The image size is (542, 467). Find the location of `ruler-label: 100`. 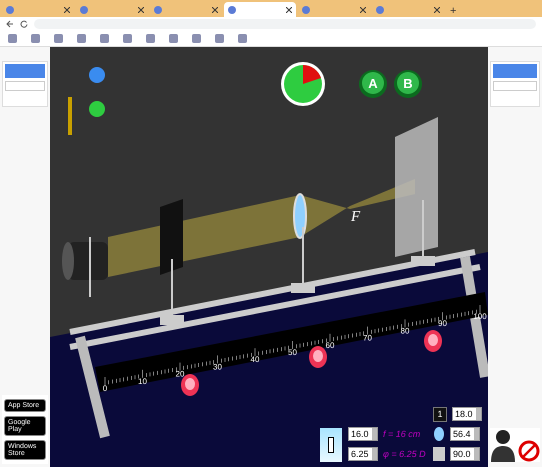

ruler-label: 100 is located at coordinates (480, 316).